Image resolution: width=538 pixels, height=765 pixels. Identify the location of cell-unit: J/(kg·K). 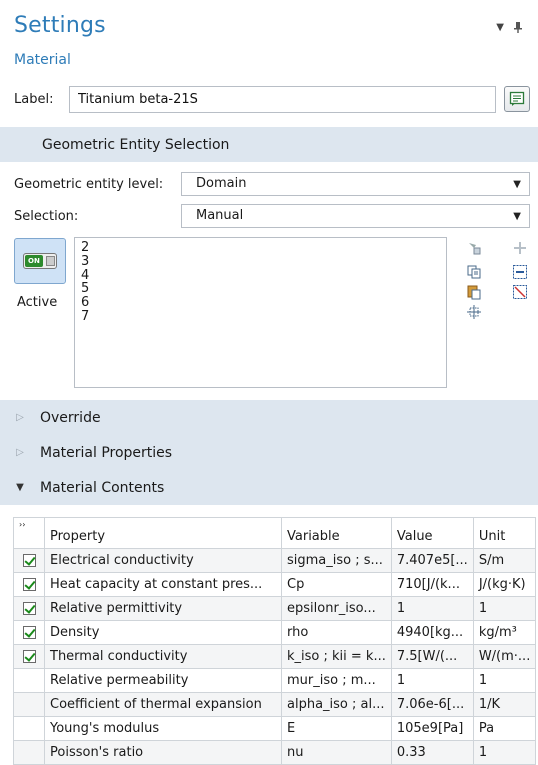
(504, 584).